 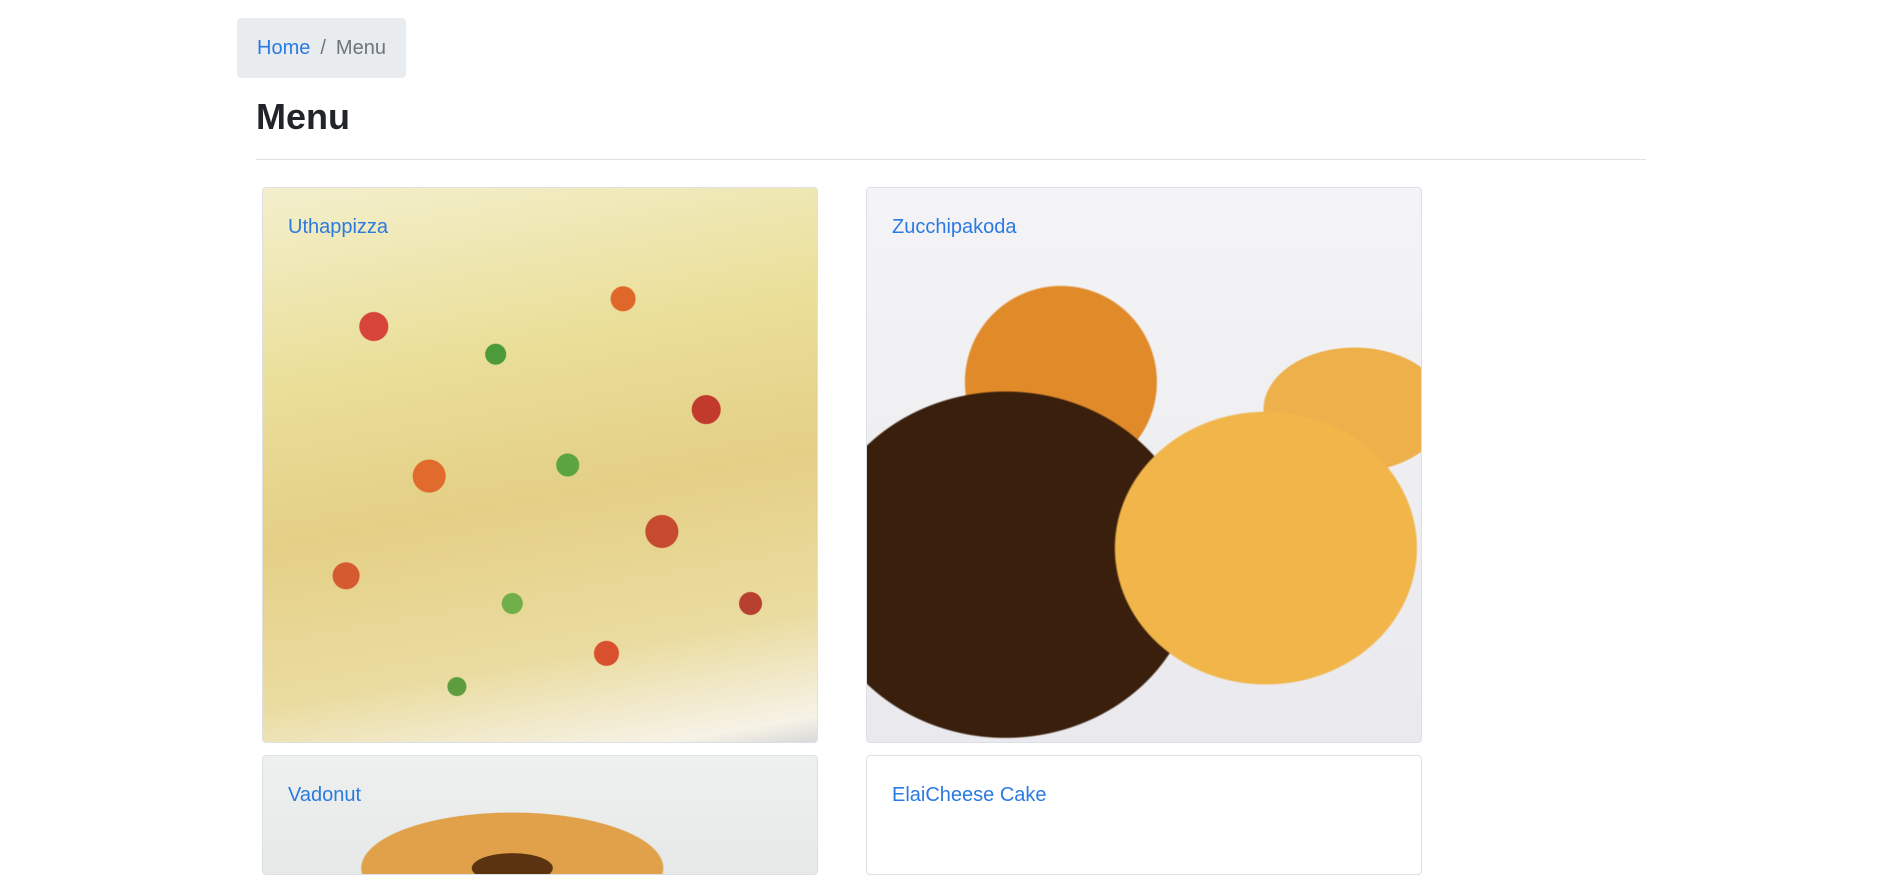 I want to click on vadonut-image, so click(x=540, y=815).